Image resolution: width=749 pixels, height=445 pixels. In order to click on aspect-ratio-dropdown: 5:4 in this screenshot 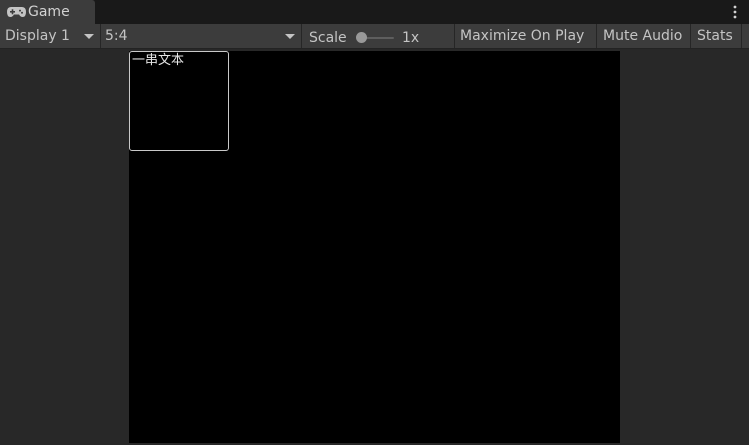, I will do `click(201, 36)`.